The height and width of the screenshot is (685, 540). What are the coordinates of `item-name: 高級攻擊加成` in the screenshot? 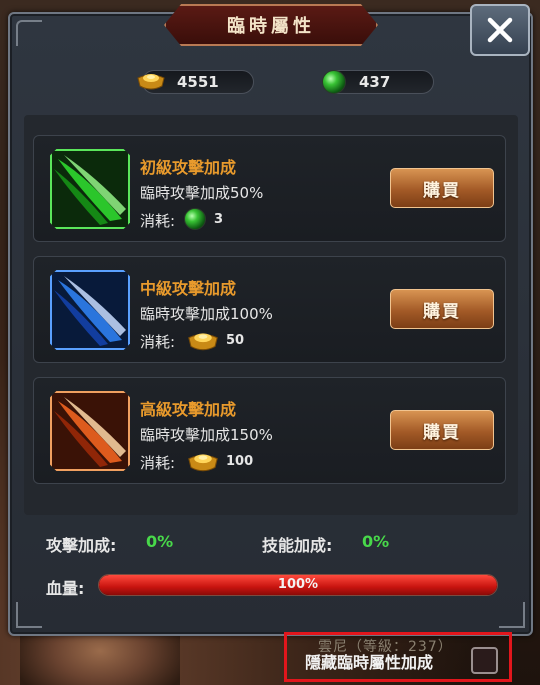 It's located at (188, 409).